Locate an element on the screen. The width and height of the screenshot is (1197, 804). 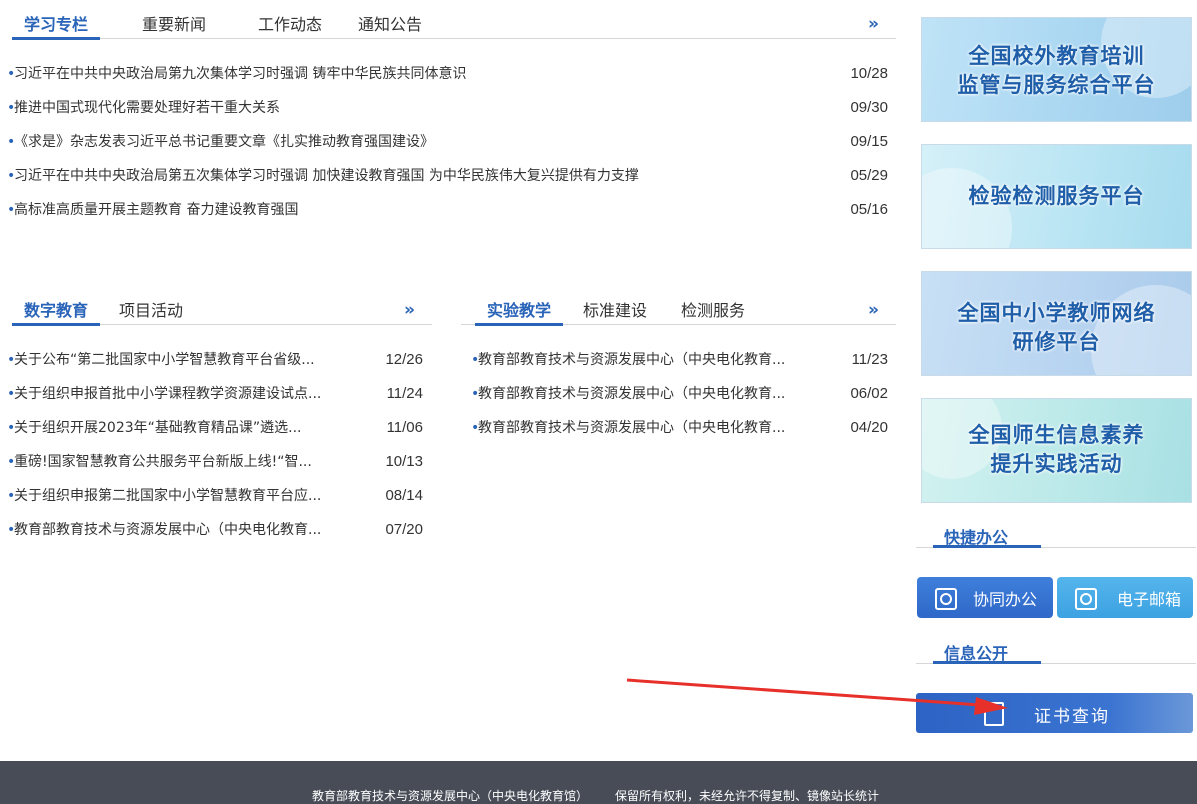
news-date: 08/14 is located at coordinates (404, 495).